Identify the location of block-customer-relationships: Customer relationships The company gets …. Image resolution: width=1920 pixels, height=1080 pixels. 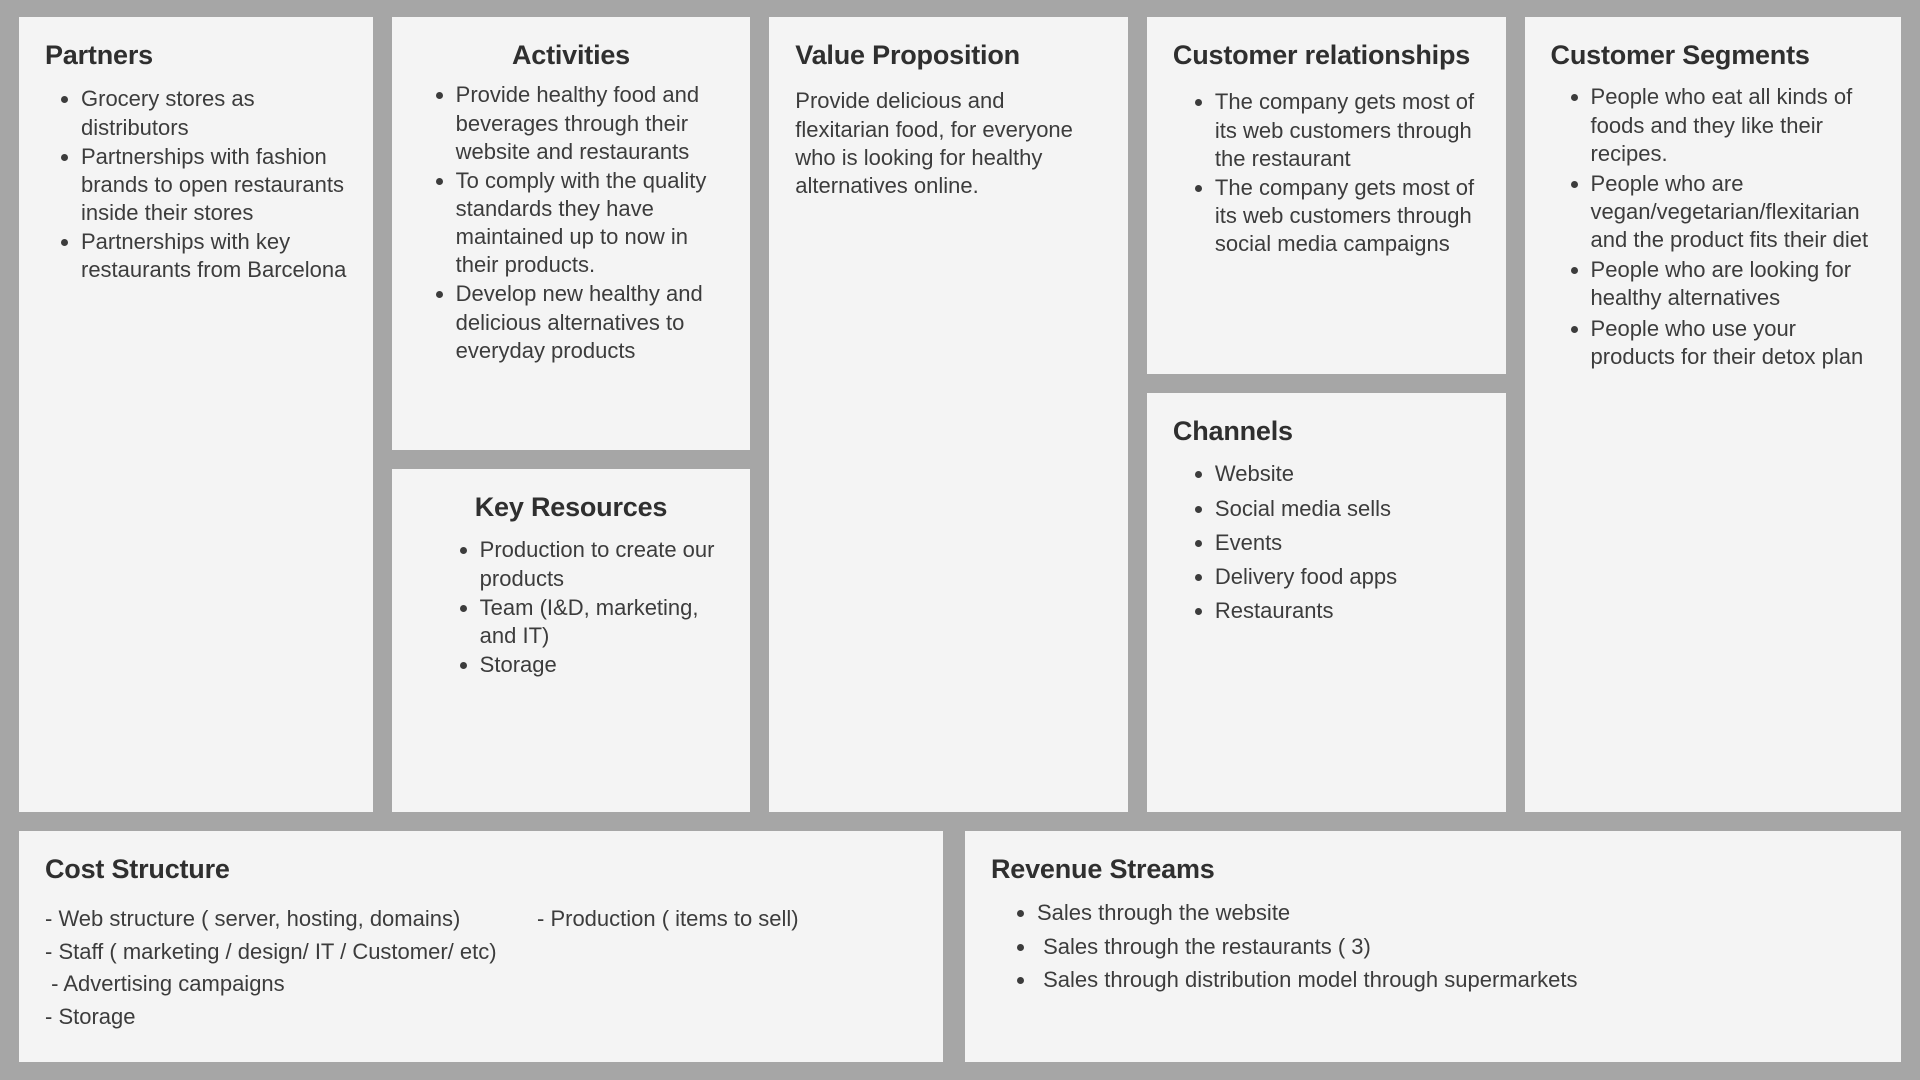
(1326, 195).